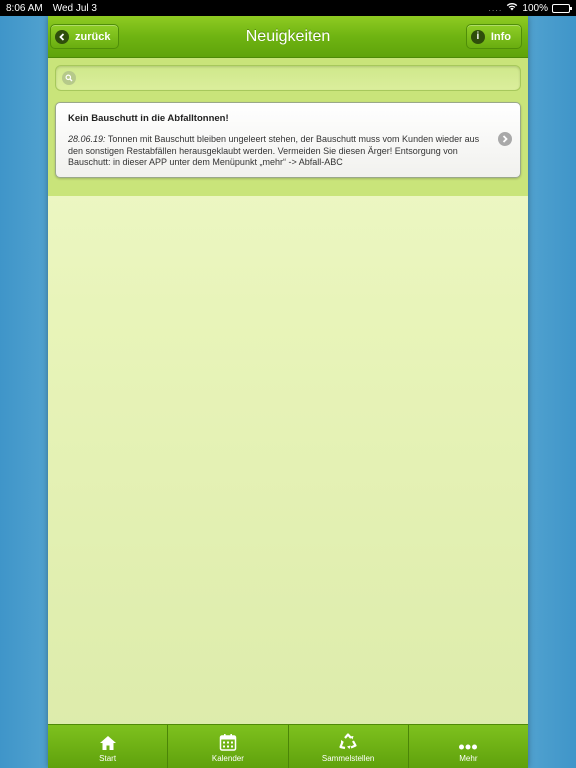 The height and width of the screenshot is (768, 576). Describe the element at coordinates (535, 8) in the screenshot. I see `battery-percent: 100%` at that location.